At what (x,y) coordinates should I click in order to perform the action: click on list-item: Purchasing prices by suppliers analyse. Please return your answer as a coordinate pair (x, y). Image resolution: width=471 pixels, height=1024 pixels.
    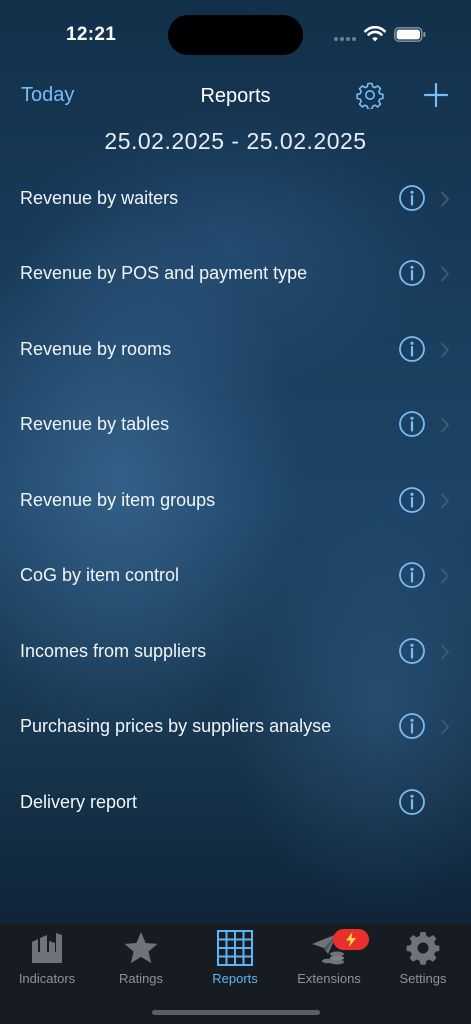
    Looking at the image, I should click on (235, 727).